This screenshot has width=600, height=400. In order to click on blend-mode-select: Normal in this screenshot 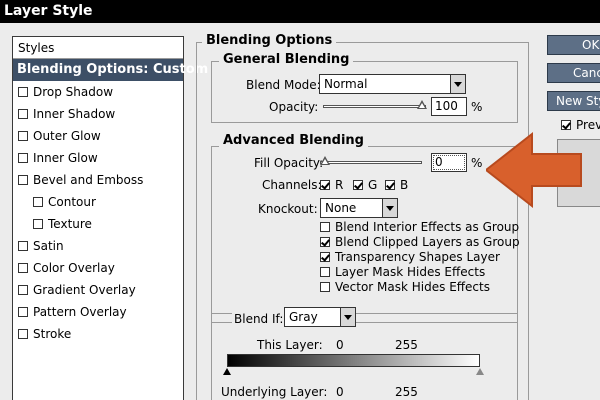, I will do `click(392, 84)`.